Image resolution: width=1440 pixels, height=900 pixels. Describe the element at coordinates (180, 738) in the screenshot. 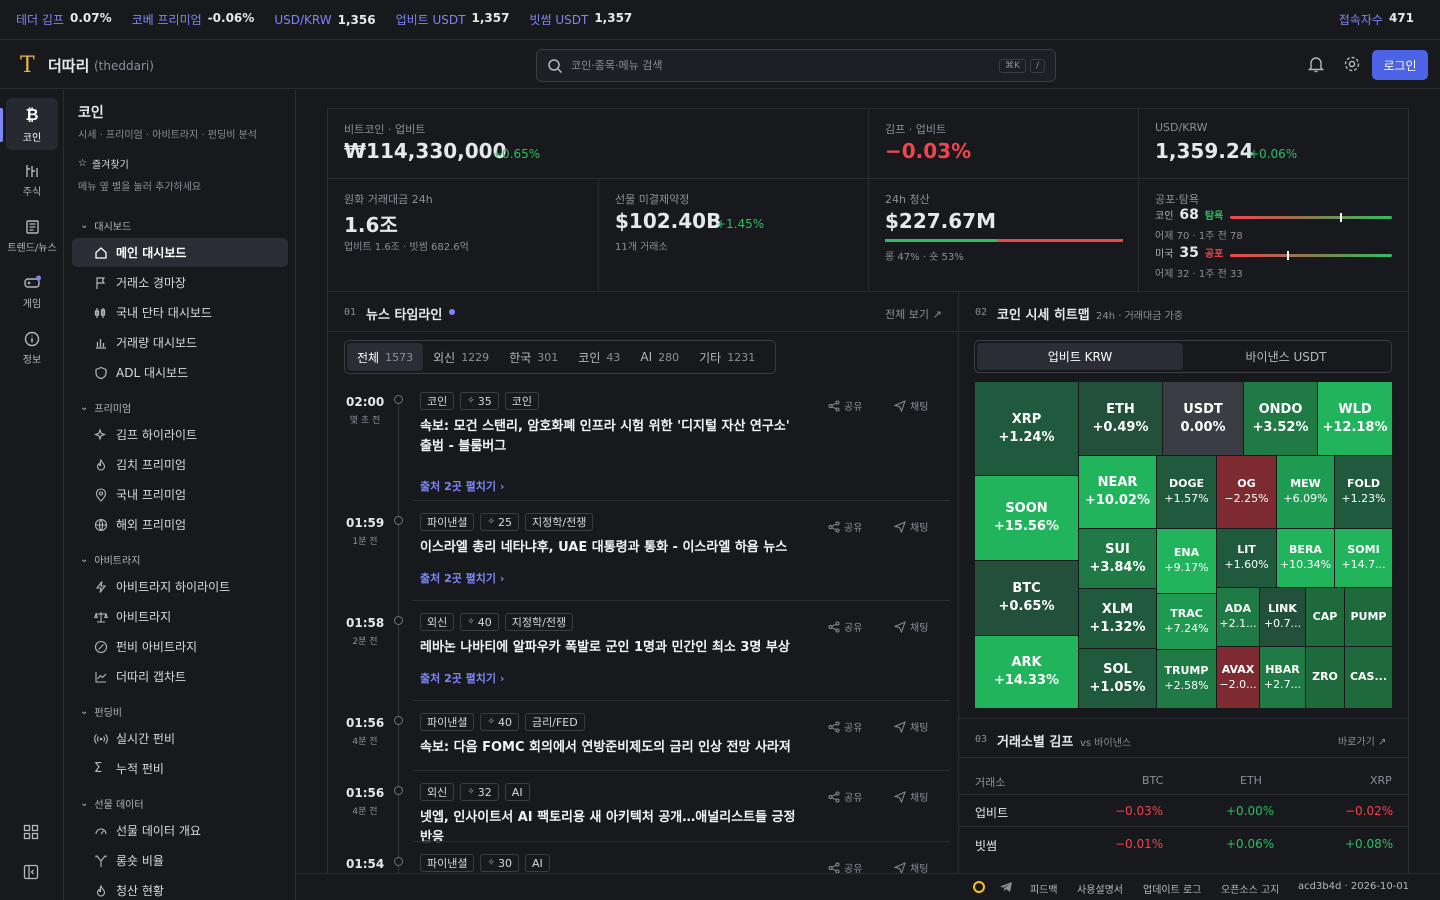

I see `sidebar-item-realtime-funding: 실시간 펀비` at that location.